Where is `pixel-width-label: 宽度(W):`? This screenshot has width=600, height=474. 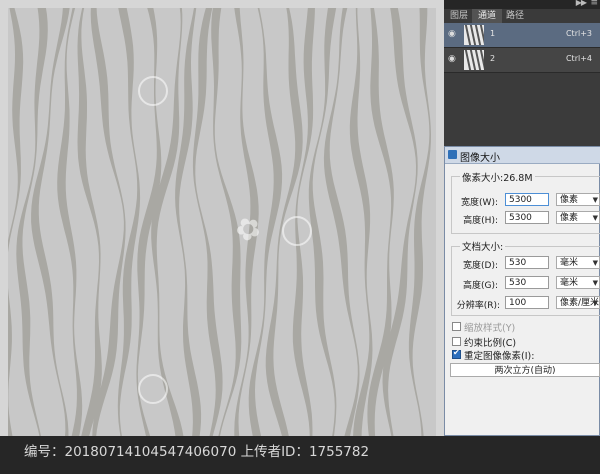
pixel-width-label: 宽度(W): is located at coordinates (479, 203).